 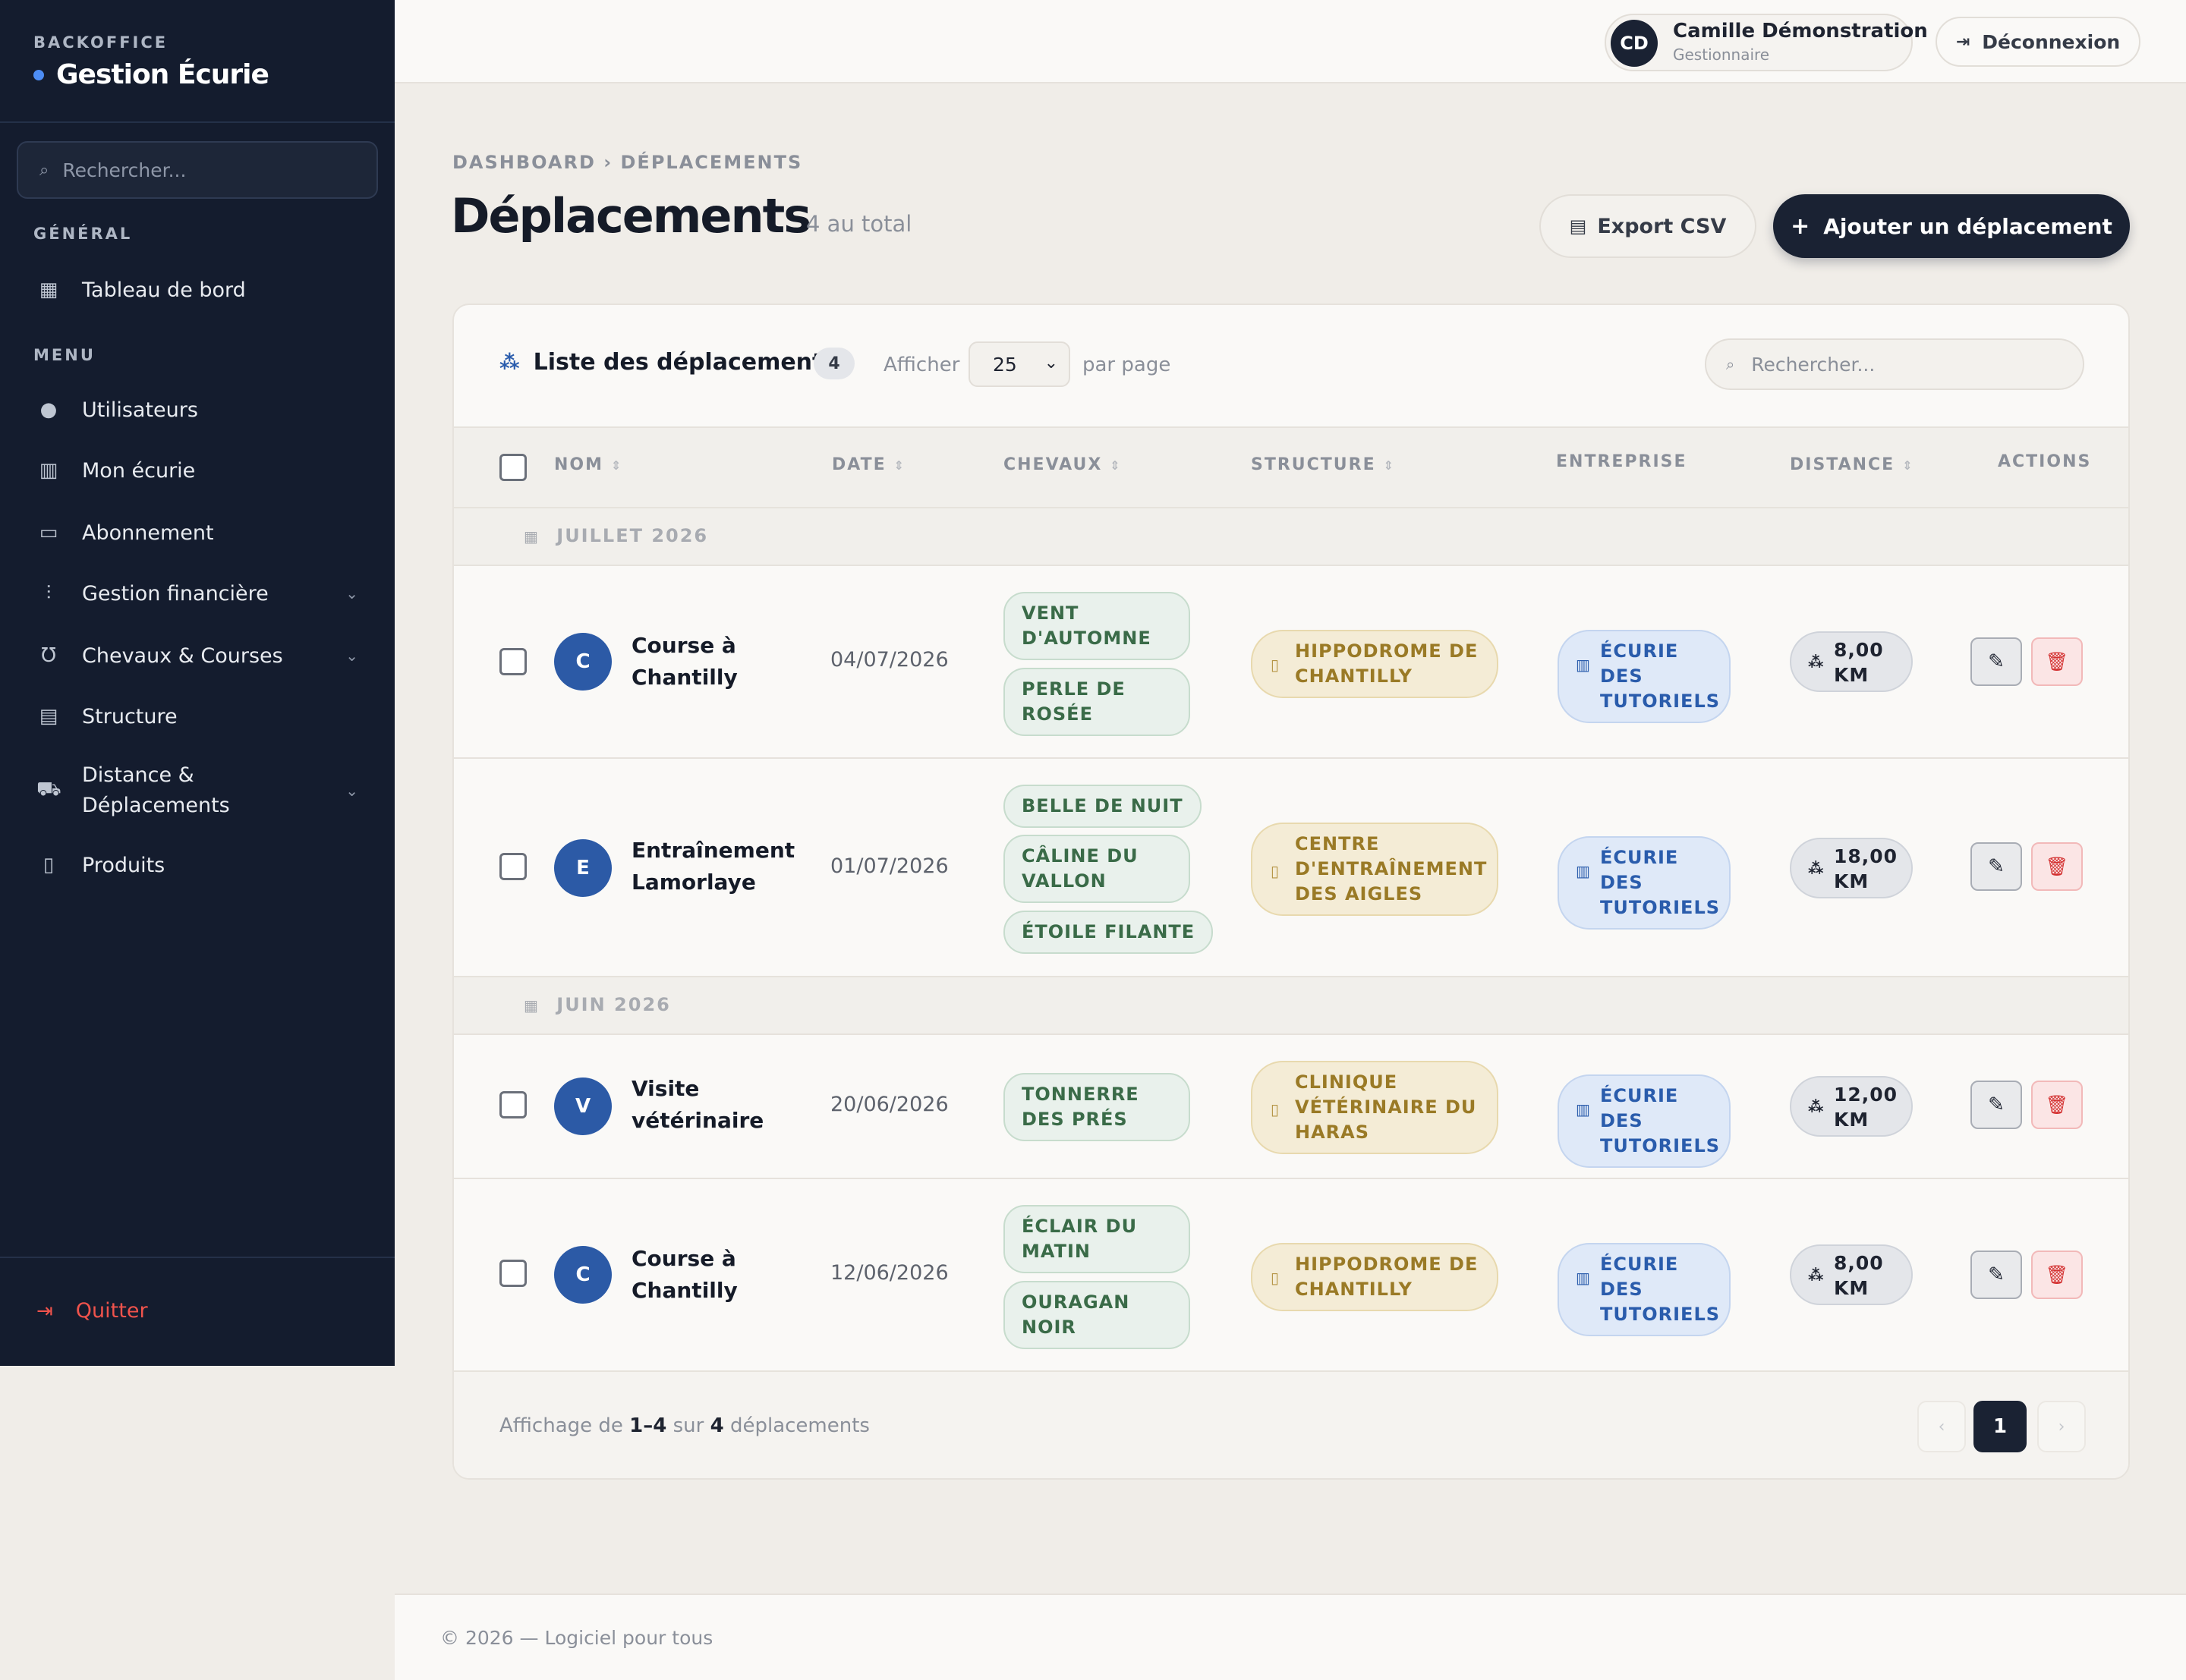 What do you see at coordinates (859, 224) in the screenshot?
I see `page-count: 4 au total` at bounding box center [859, 224].